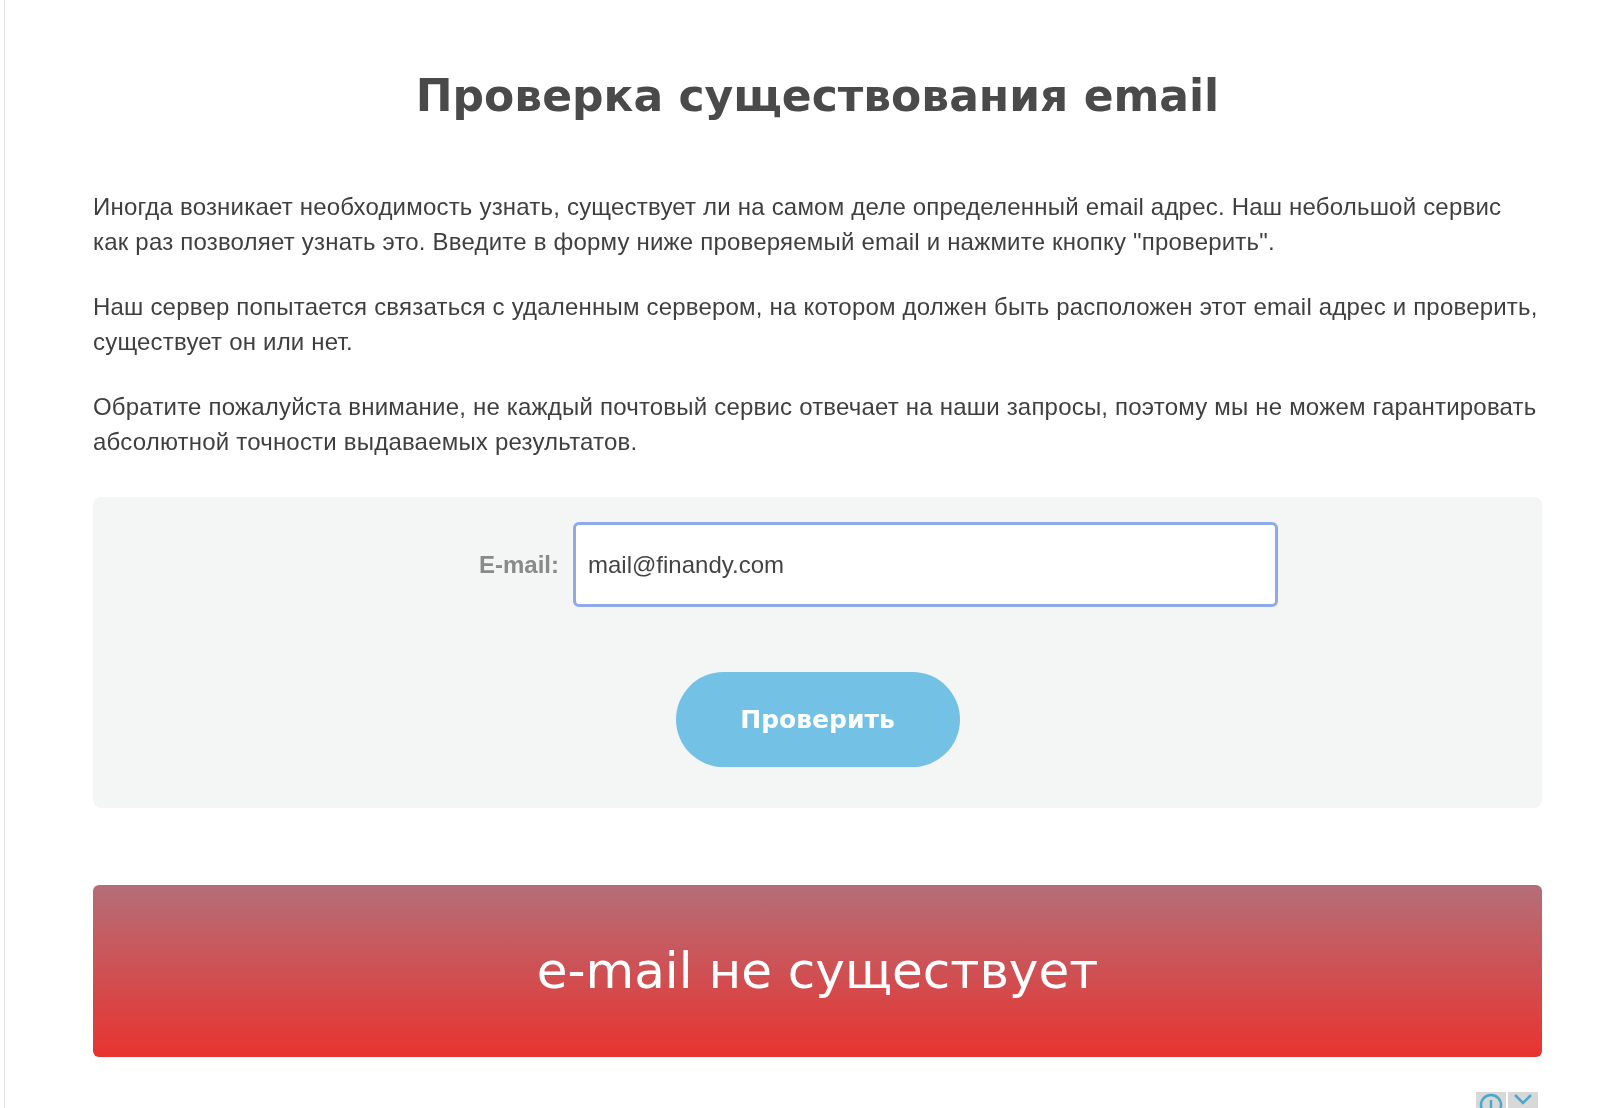  Describe the element at coordinates (925, 564) in the screenshot. I see `email-input: mail@finandy.com` at that location.